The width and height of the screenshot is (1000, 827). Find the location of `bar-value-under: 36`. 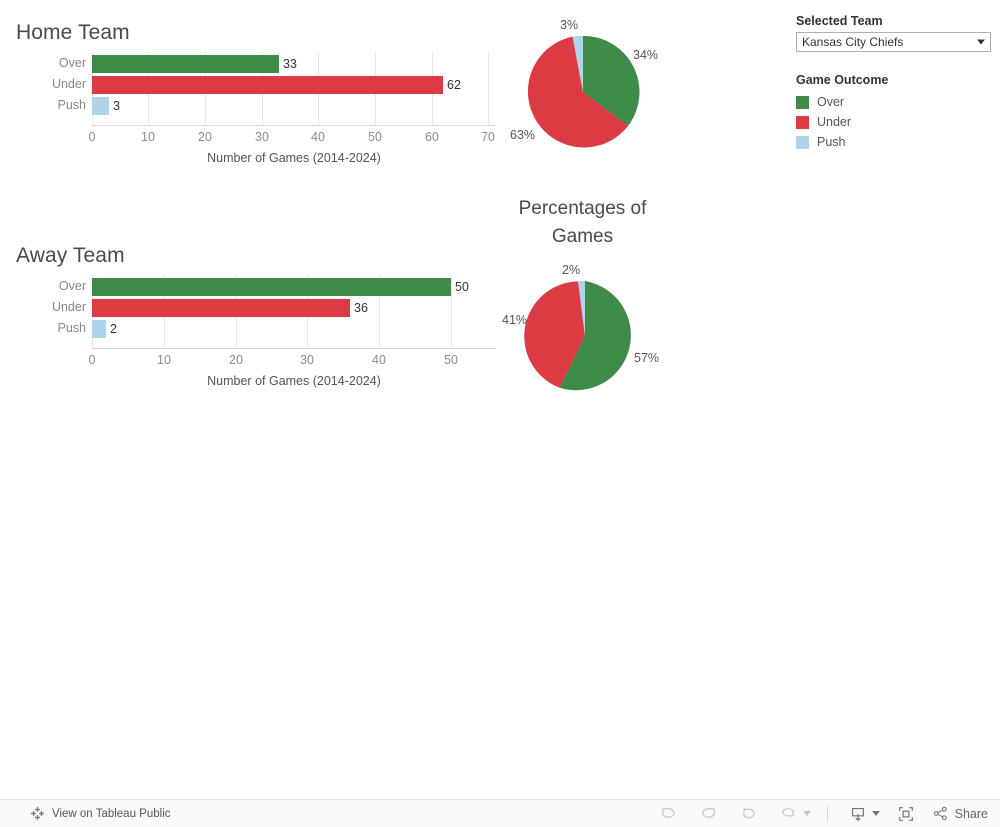

bar-value-under: 36 is located at coordinates (361, 308).